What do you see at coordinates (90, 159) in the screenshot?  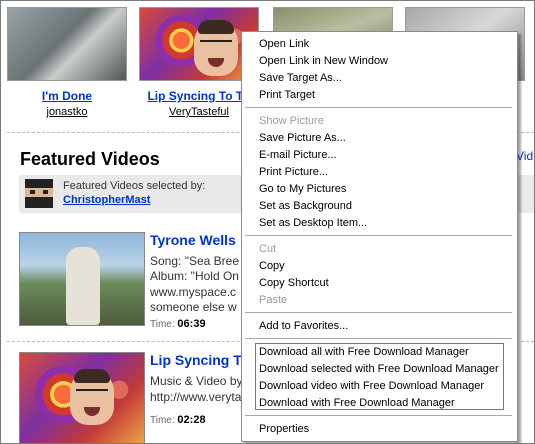 I see `section-title: Featured Videos` at bounding box center [90, 159].